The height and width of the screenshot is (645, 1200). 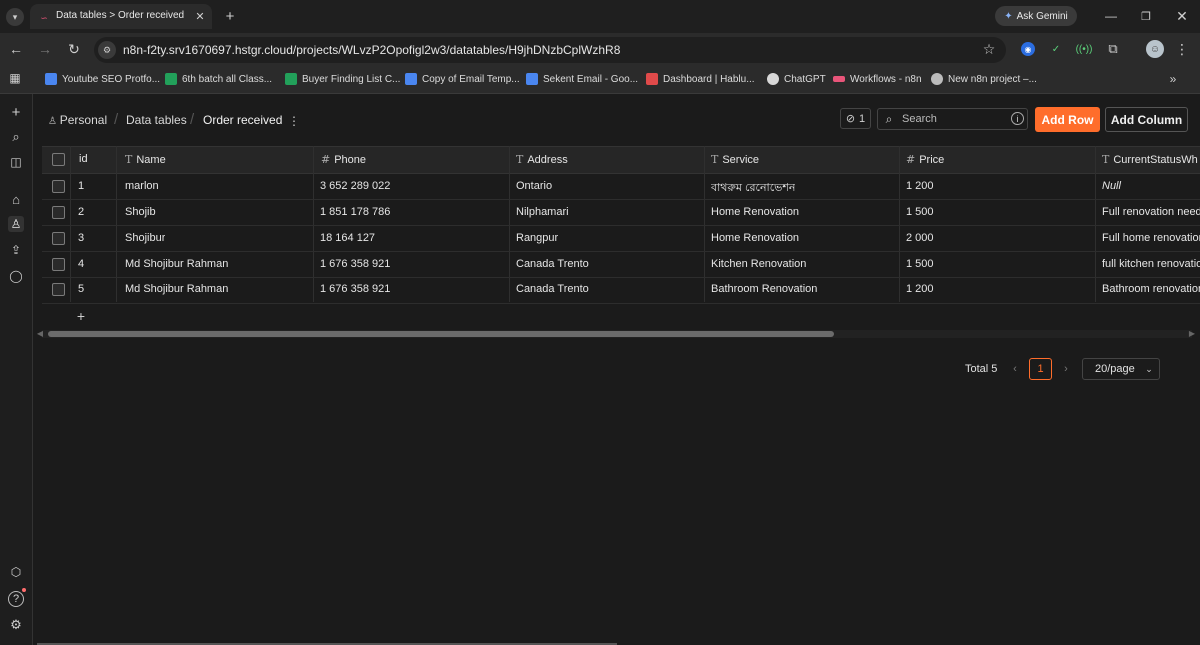 What do you see at coordinates (1040, 369) in the screenshot?
I see `page-1-button: 1` at bounding box center [1040, 369].